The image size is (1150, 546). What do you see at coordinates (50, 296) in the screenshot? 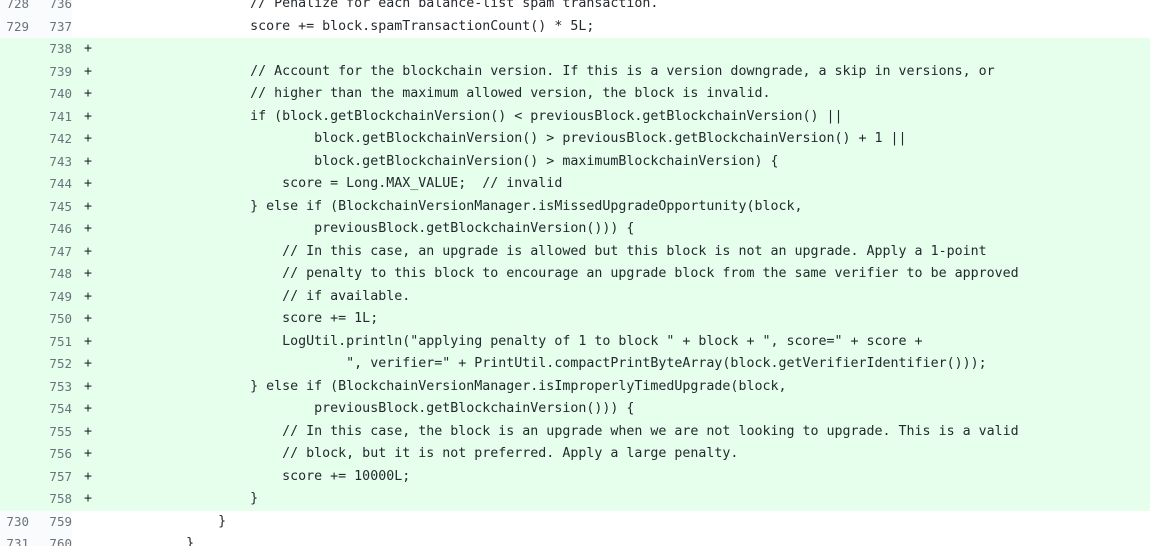
I see `new-line-number: 749` at bounding box center [50, 296].